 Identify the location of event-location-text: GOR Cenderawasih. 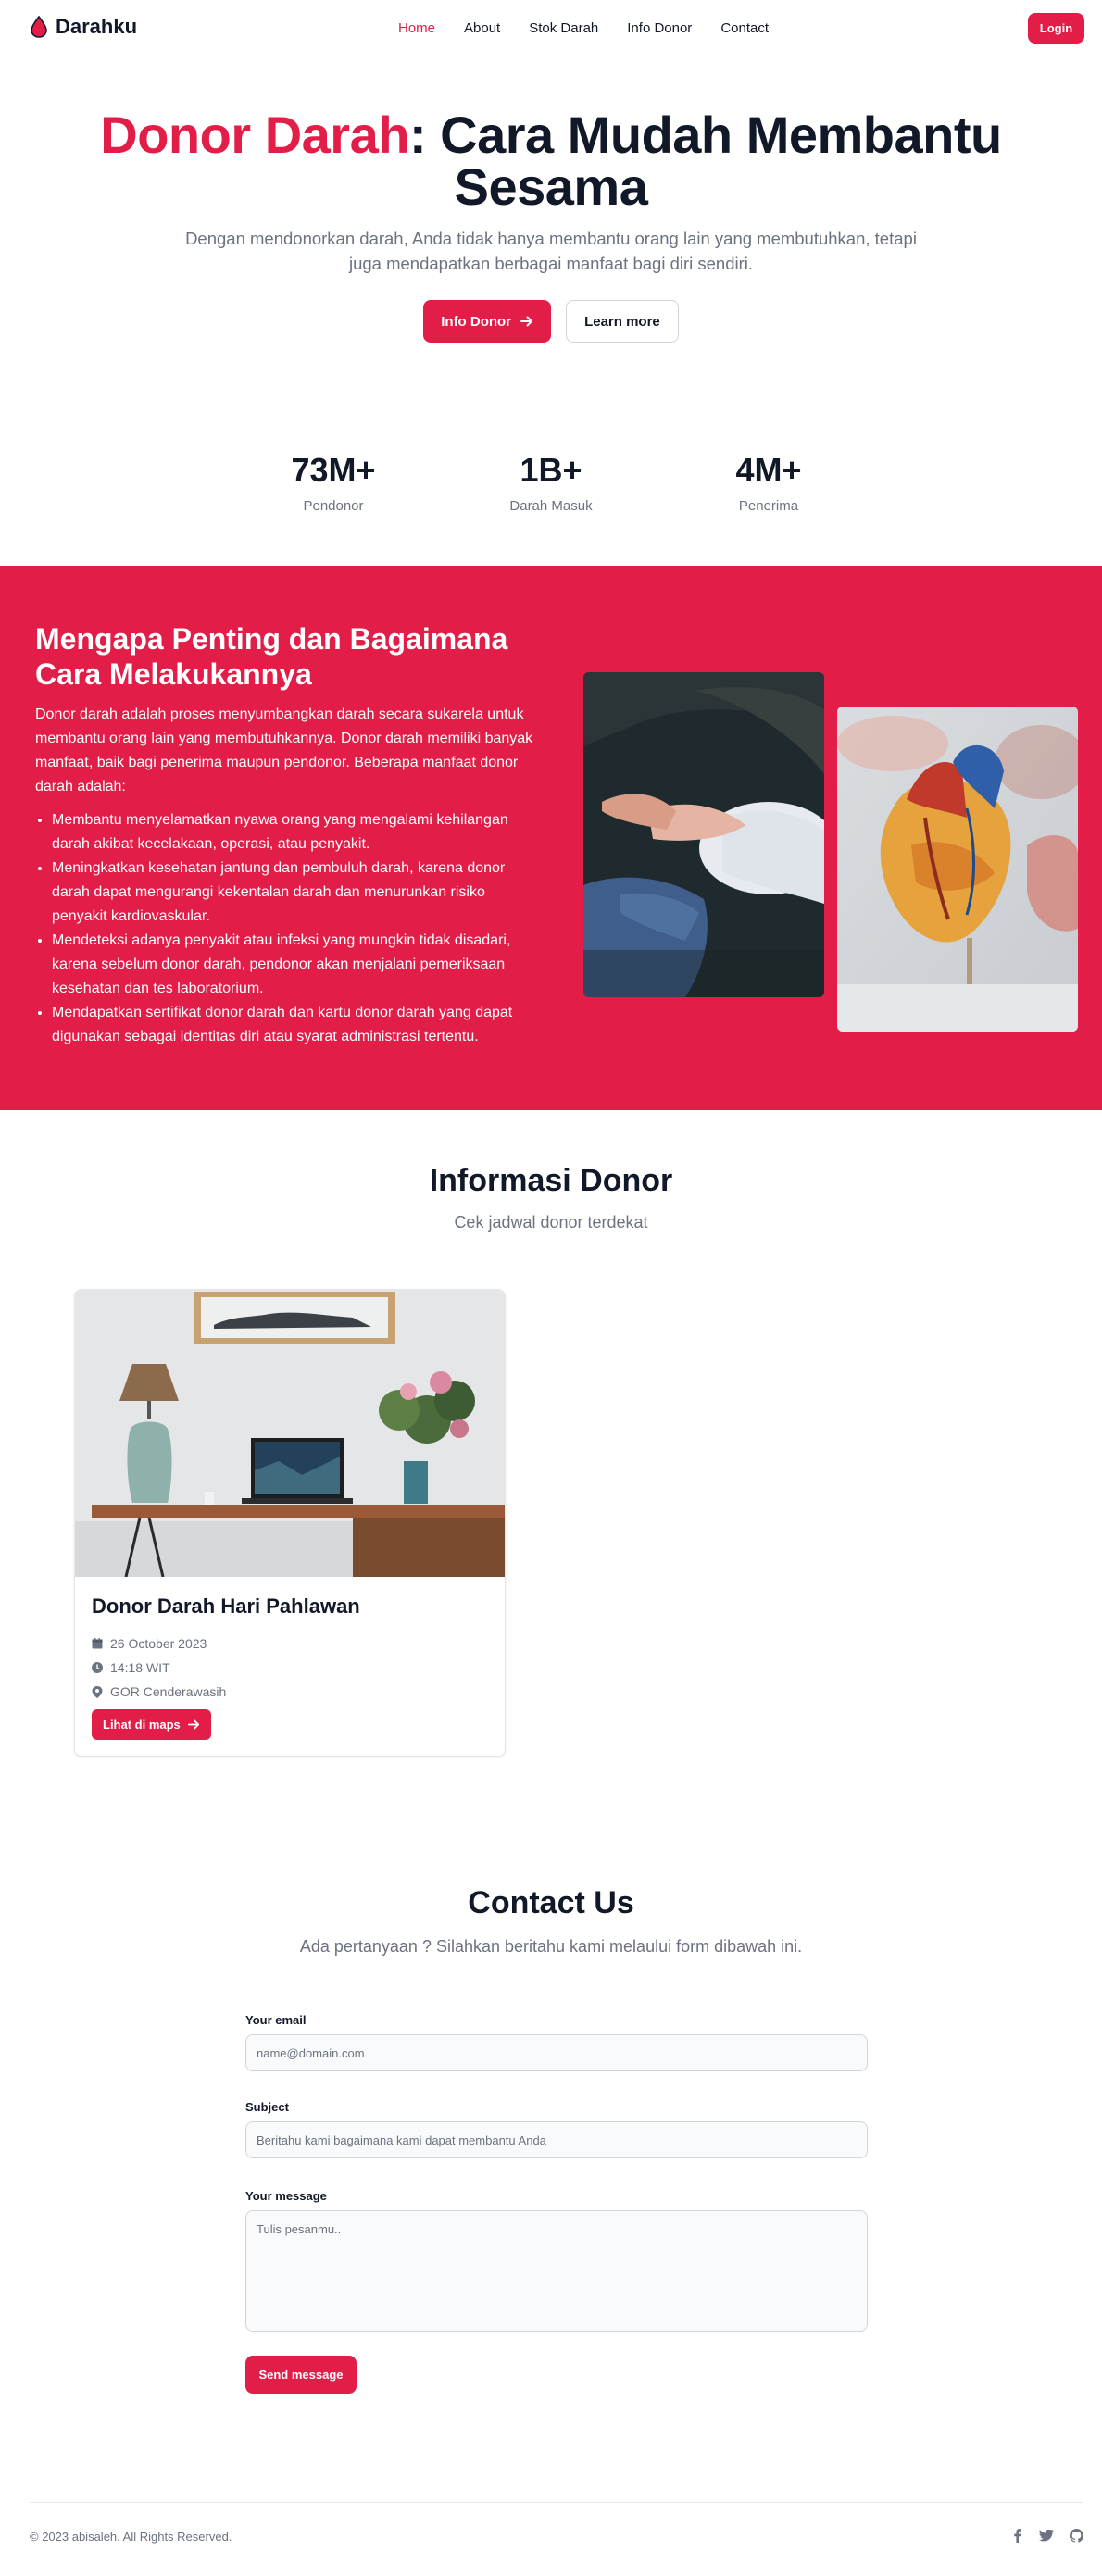
(168, 1691).